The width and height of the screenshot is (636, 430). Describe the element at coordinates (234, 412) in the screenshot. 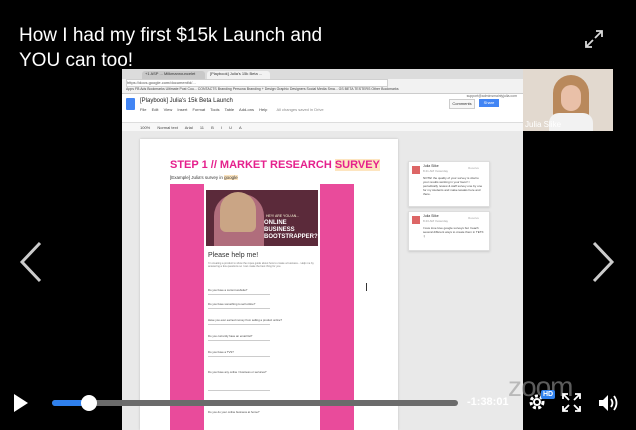

I see `survey-question: Do you do your online business at home?` at that location.